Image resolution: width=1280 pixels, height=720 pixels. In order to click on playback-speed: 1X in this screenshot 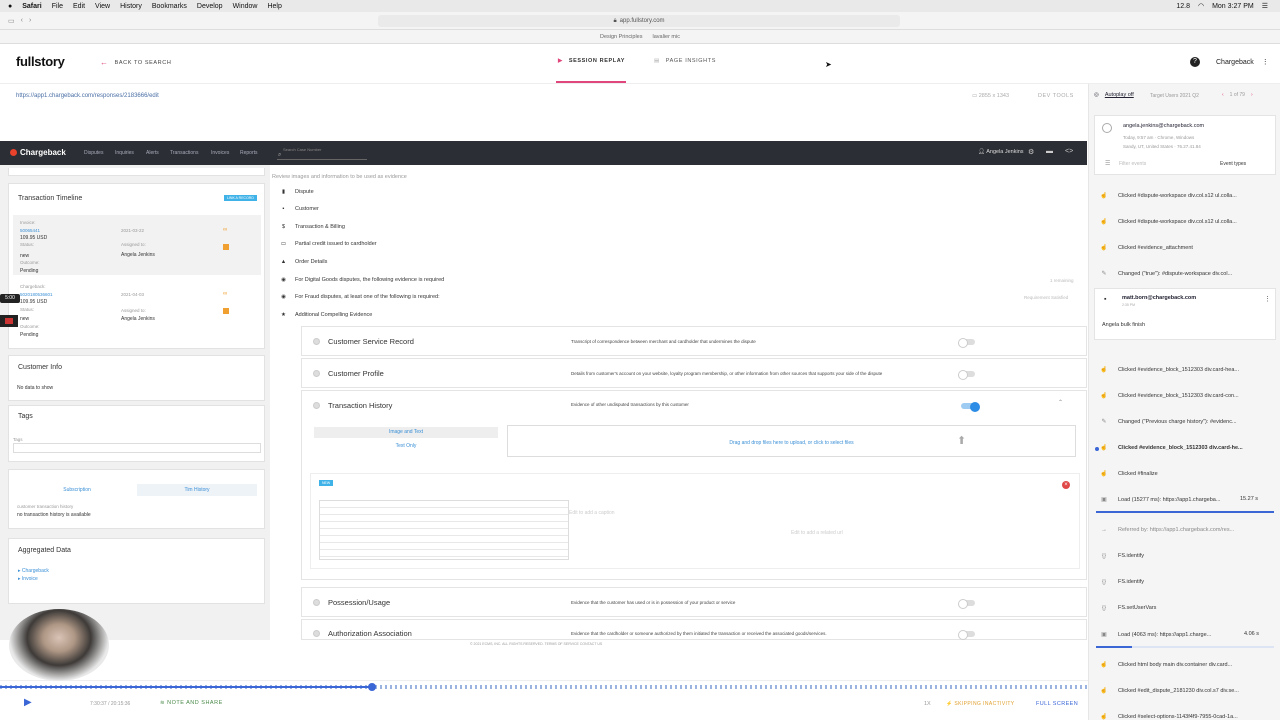, I will do `click(927, 704)`.